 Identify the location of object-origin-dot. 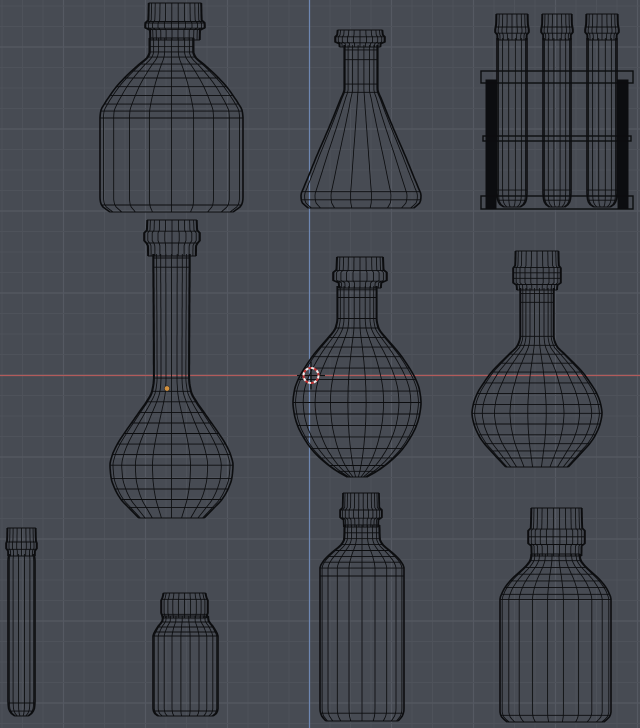
(167, 388).